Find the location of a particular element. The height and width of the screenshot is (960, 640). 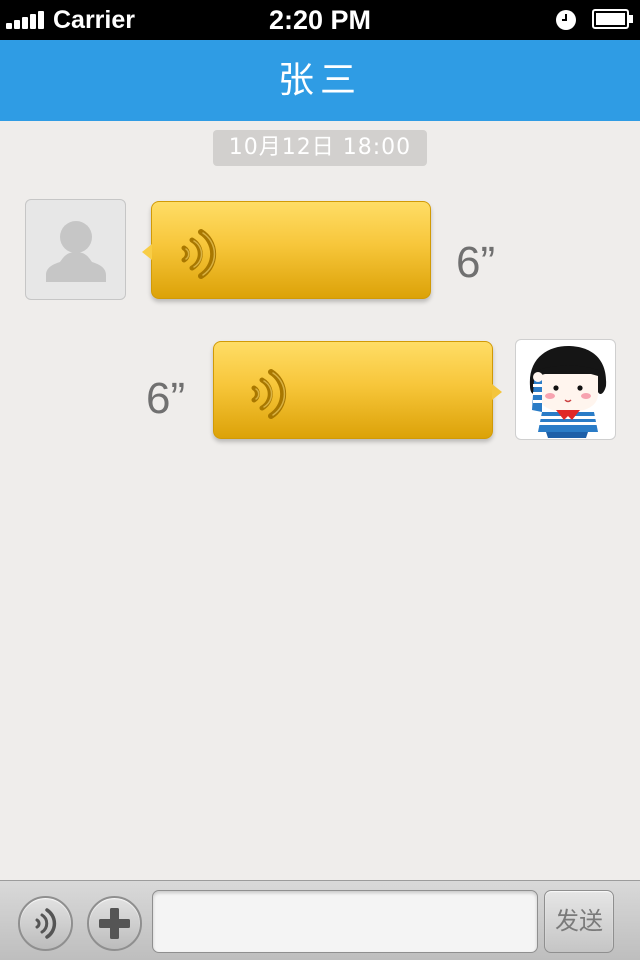

default-avatar-icon is located at coordinates (76, 251).